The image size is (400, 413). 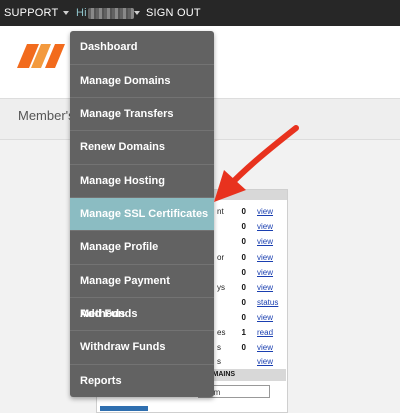 What do you see at coordinates (142, 313) in the screenshot?
I see `menu-item-add-funds: Add Funds` at bounding box center [142, 313].